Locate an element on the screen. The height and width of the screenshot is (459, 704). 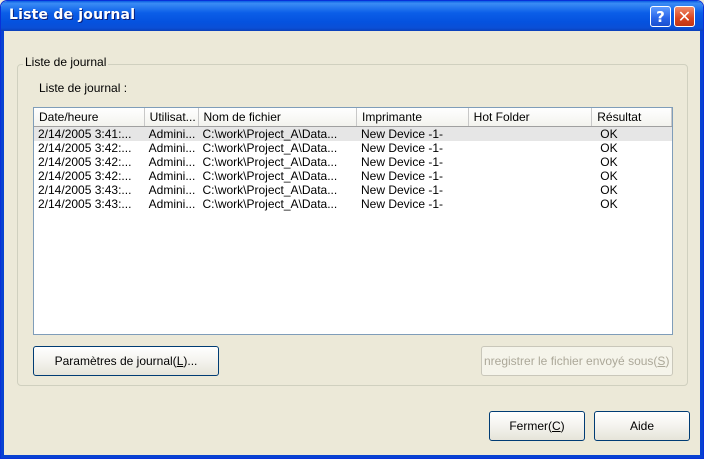
column-header: Résultat is located at coordinates (632, 117).